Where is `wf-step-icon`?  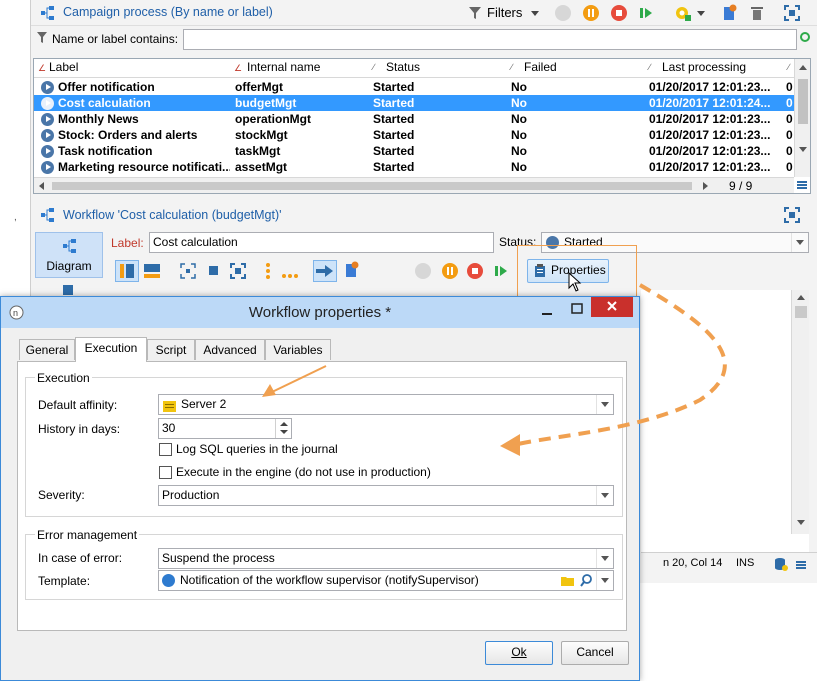 wf-step-icon is located at coordinates (501, 271).